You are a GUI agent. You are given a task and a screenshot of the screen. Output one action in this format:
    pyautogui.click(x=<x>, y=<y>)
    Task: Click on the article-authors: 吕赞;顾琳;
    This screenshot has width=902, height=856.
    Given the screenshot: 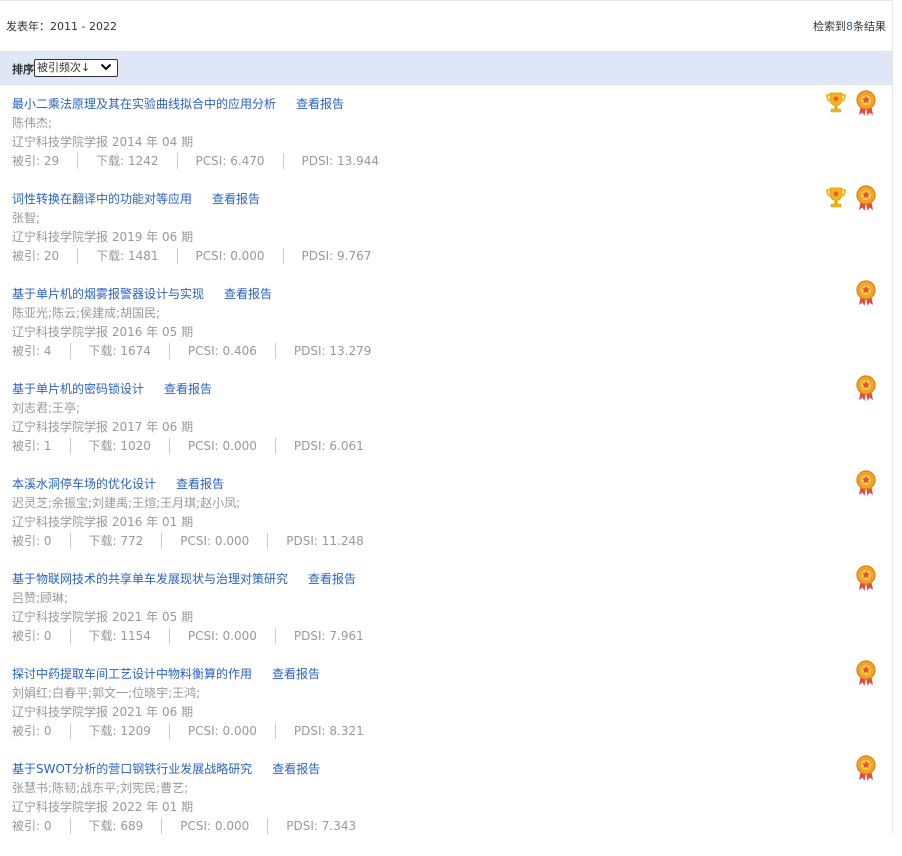 What is the action you would take?
    pyautogui.click(x=40, y=598)
    